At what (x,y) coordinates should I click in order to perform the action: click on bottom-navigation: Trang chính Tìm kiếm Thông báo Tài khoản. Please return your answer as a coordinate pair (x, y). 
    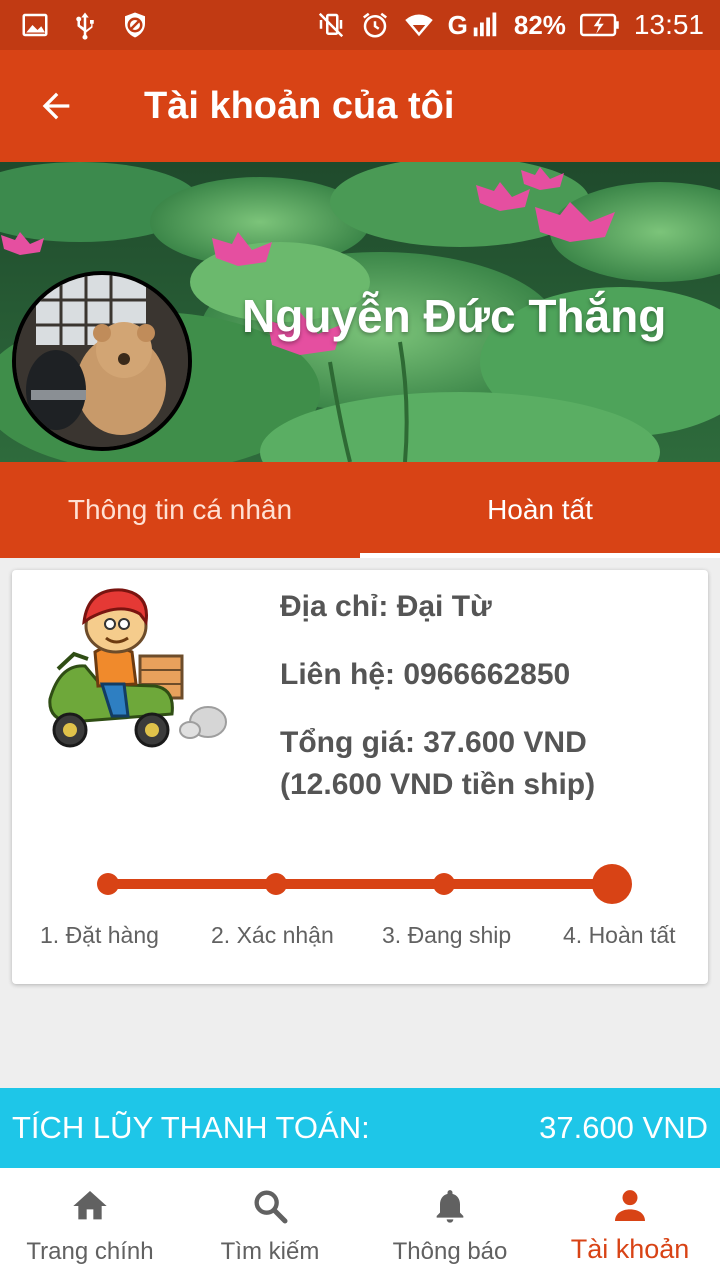
    Looking at the image, I should click on (360, 1224).